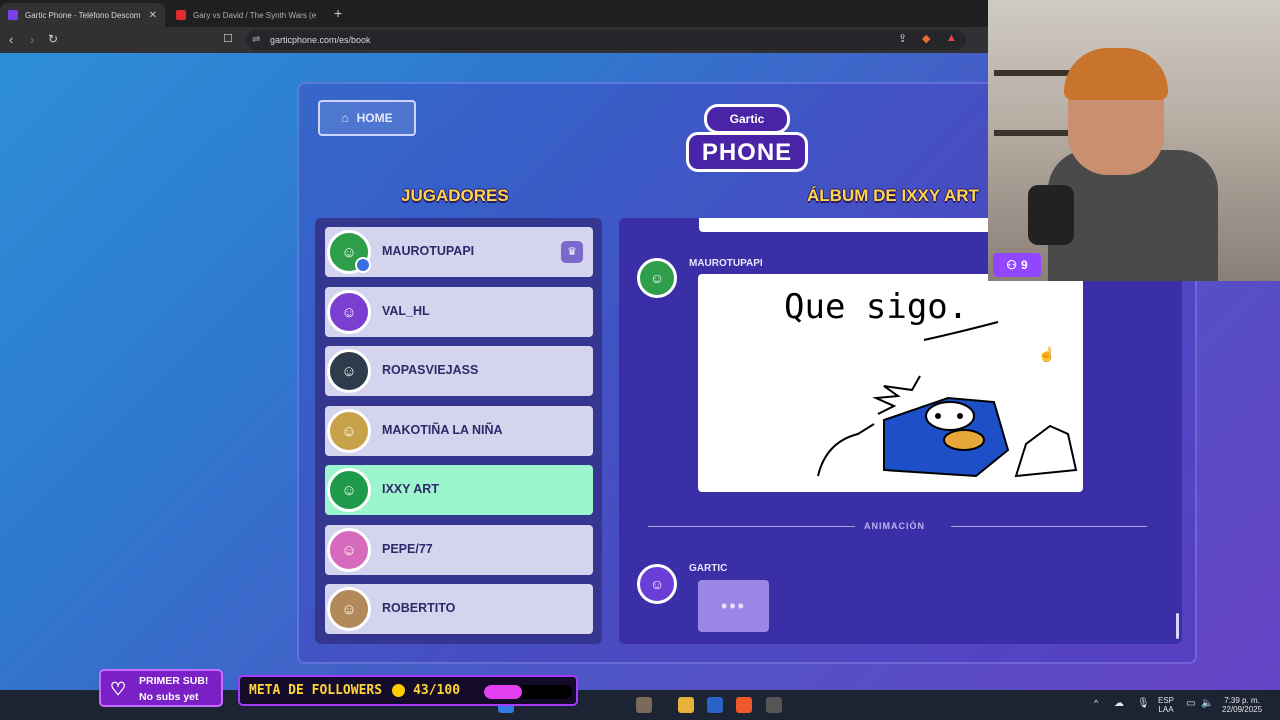  Describe the element at coordinates (419, 608) in the screenshot. I see `player-name: ROBERTITO` at that location.